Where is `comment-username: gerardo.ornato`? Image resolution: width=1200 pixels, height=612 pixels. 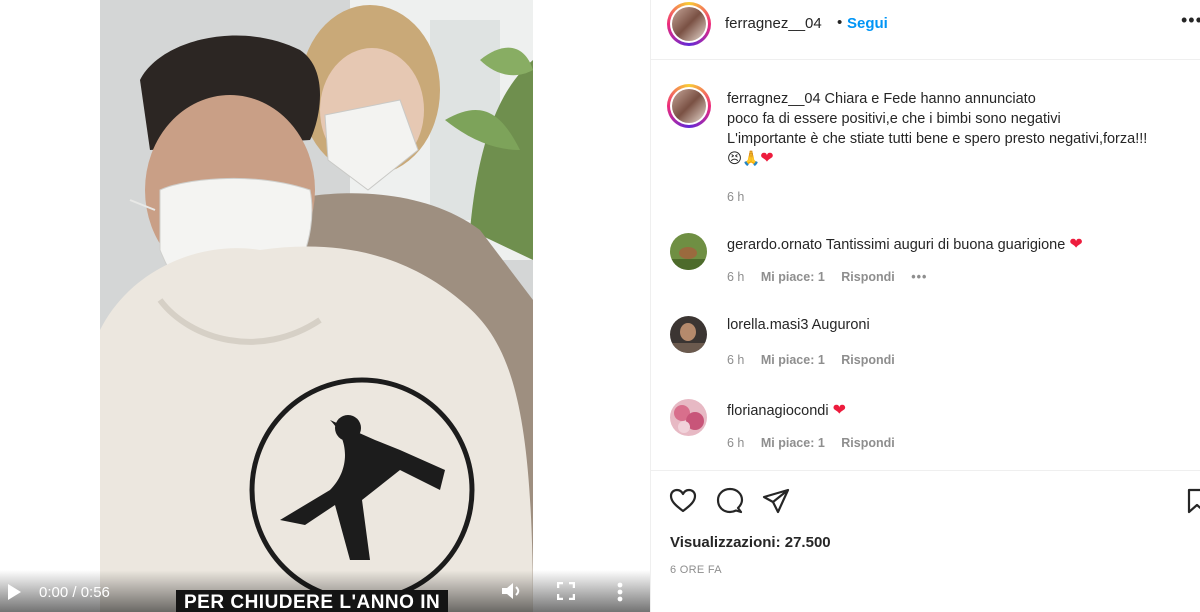
comment-username: gerardo.ornato is located at coordinates (774, 245).